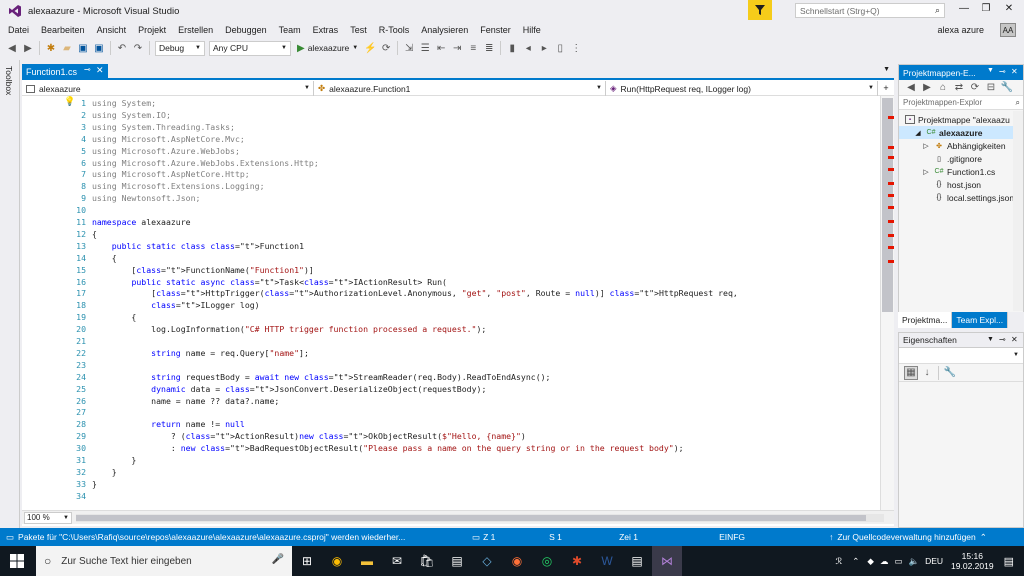  Describe the element at coordinates (427, 561) in the screenshot. I see `store-icon: 🛍` at that location.